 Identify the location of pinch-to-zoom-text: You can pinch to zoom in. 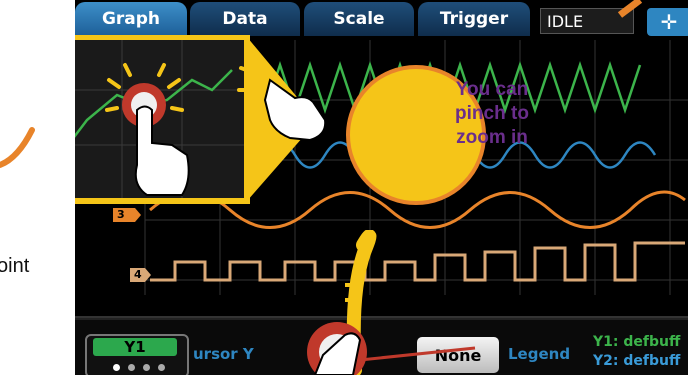
(492, 113).